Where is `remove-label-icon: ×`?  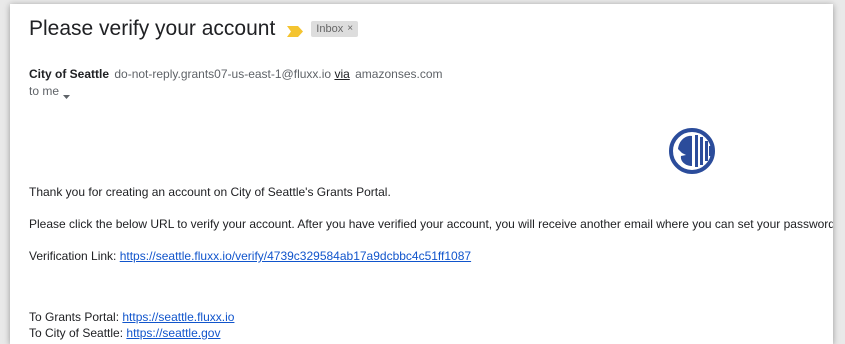
remove-label-icon: × is located at coordinates (350, 29).